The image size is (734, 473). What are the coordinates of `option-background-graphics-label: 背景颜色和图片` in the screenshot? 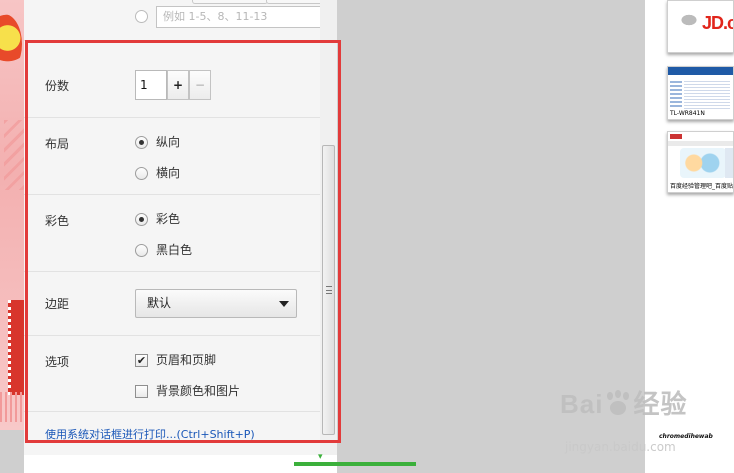 It's located at (198, 391).